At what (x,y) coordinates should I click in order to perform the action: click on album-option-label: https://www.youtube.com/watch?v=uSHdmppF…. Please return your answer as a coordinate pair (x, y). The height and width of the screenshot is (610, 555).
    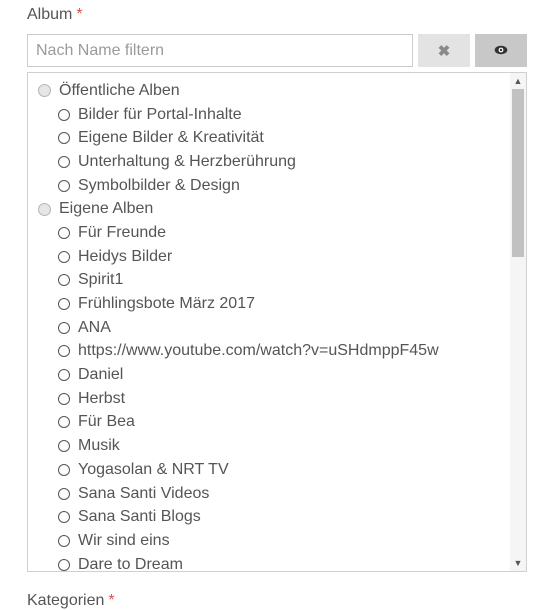
    Looking at the image, I should click on (258, 351).